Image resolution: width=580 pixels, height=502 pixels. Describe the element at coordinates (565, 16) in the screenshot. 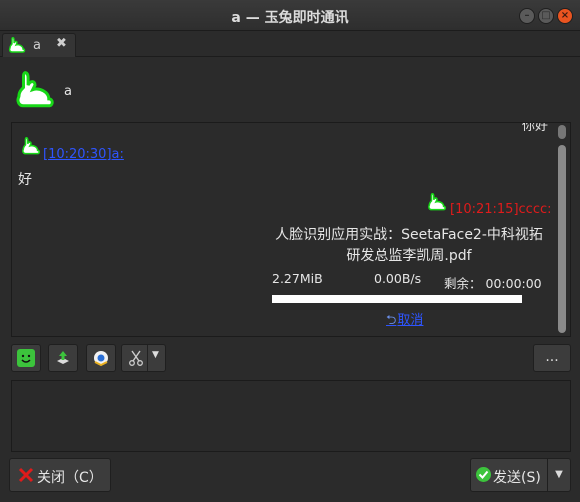

I see `close-window-button: ×` at that location.